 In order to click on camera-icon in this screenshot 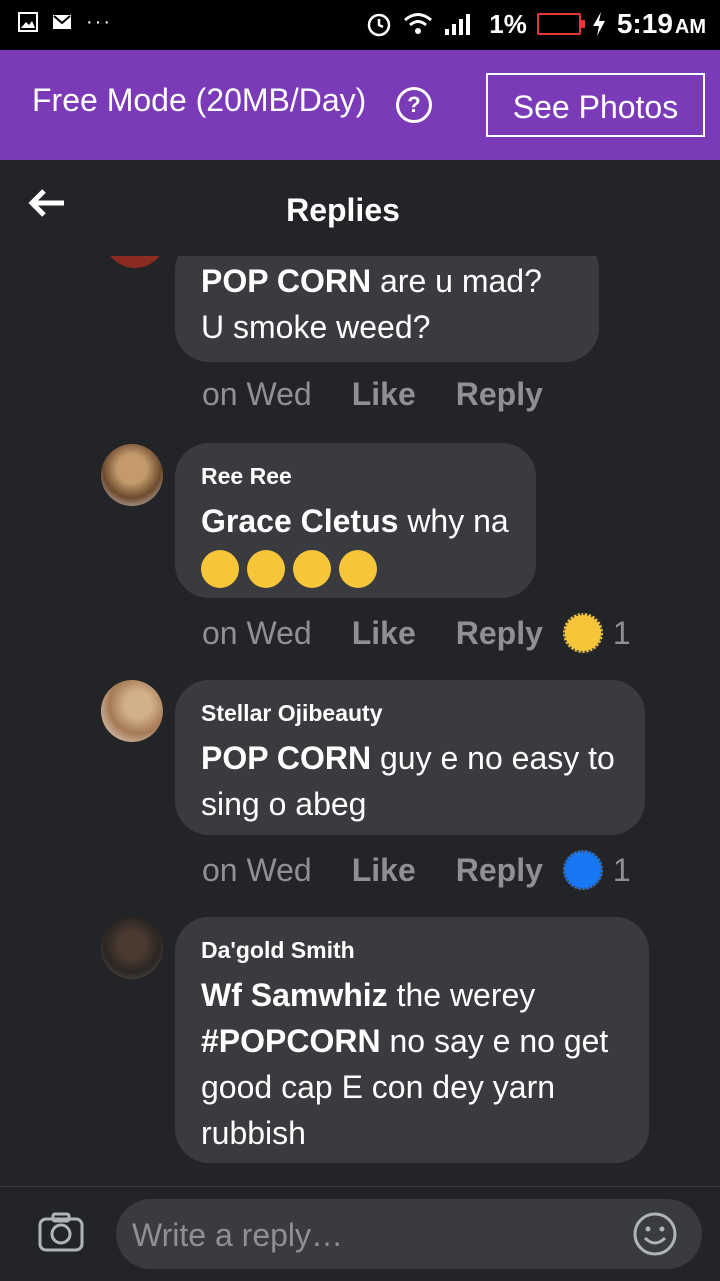, I will do `click(61, 1232)`.